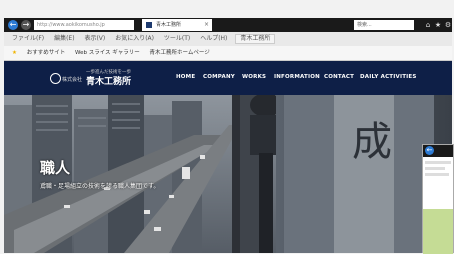  Describe the element at coordinates (149, 25) in the screenshot. I see `favicon-icon` at that location.